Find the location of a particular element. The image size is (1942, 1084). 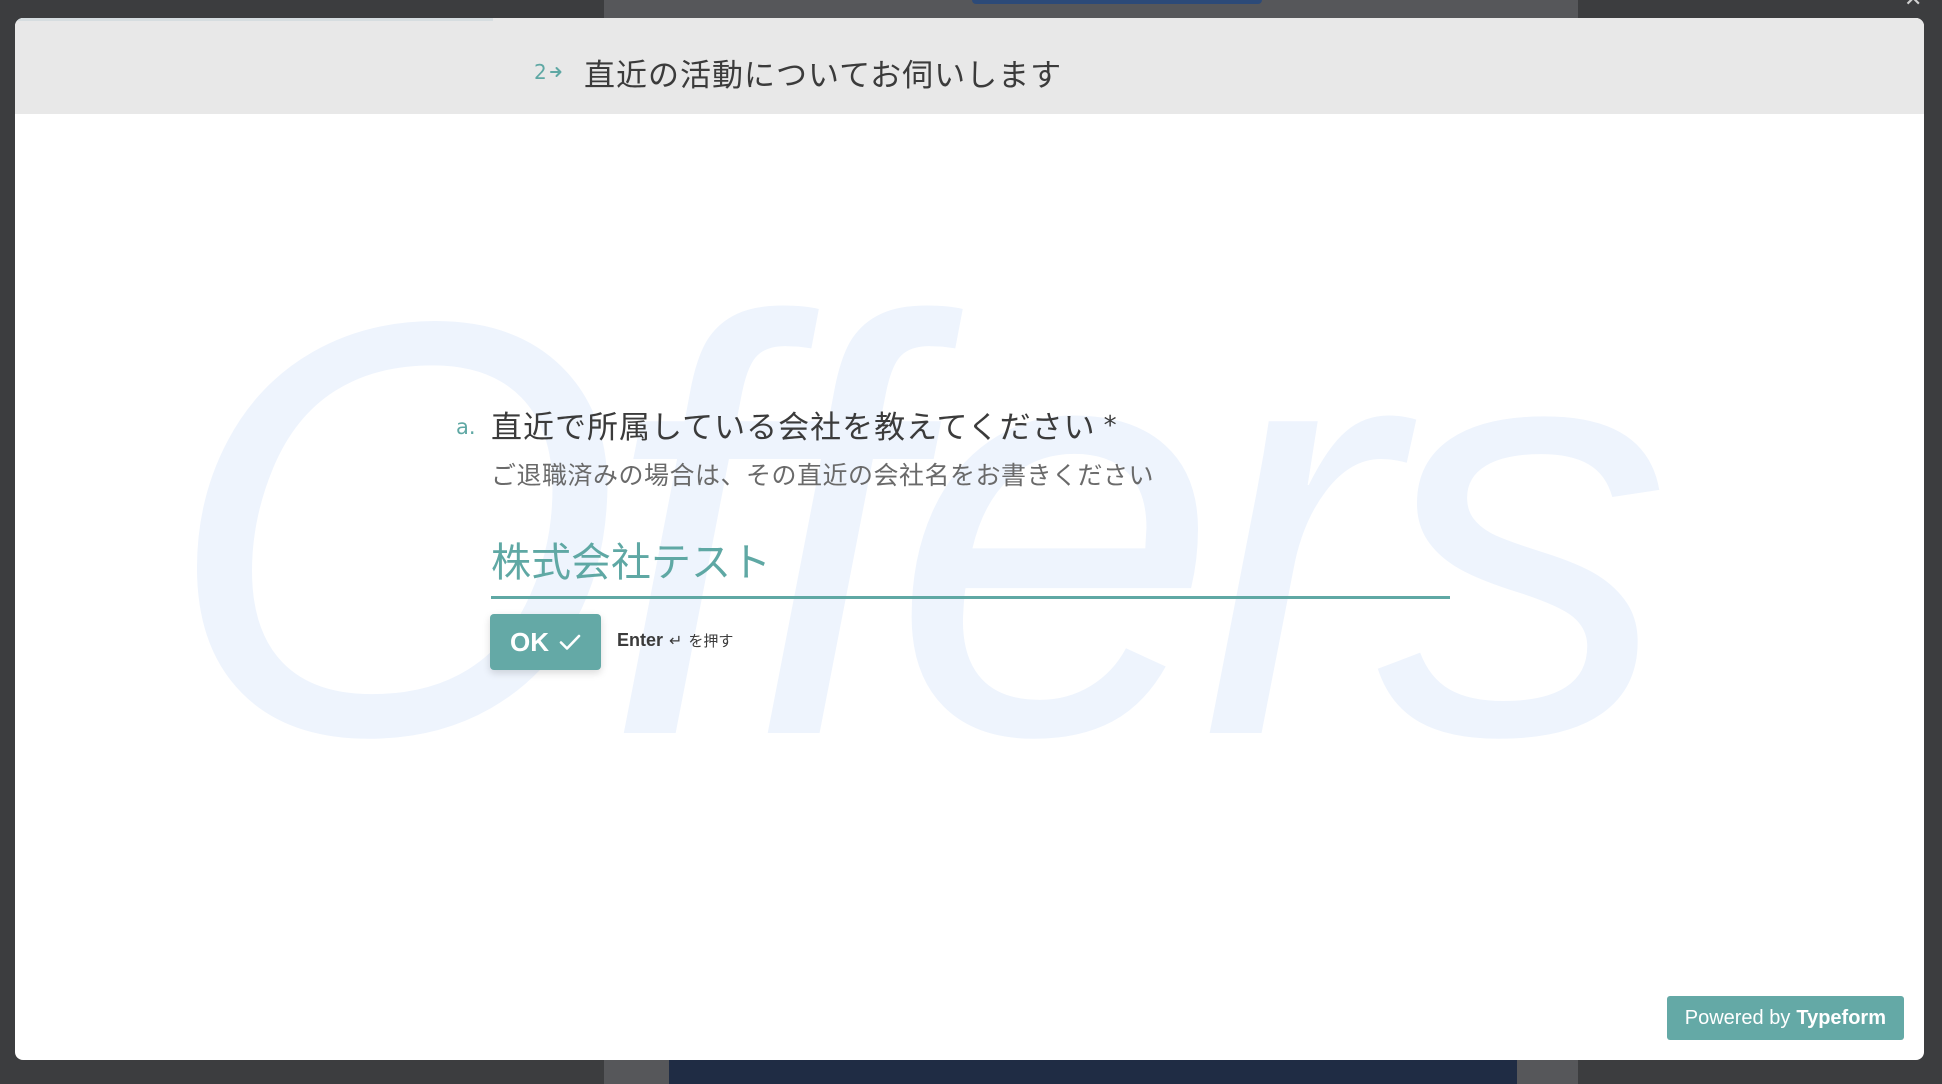

group-number: 2 is located at coordinates (548, 72).